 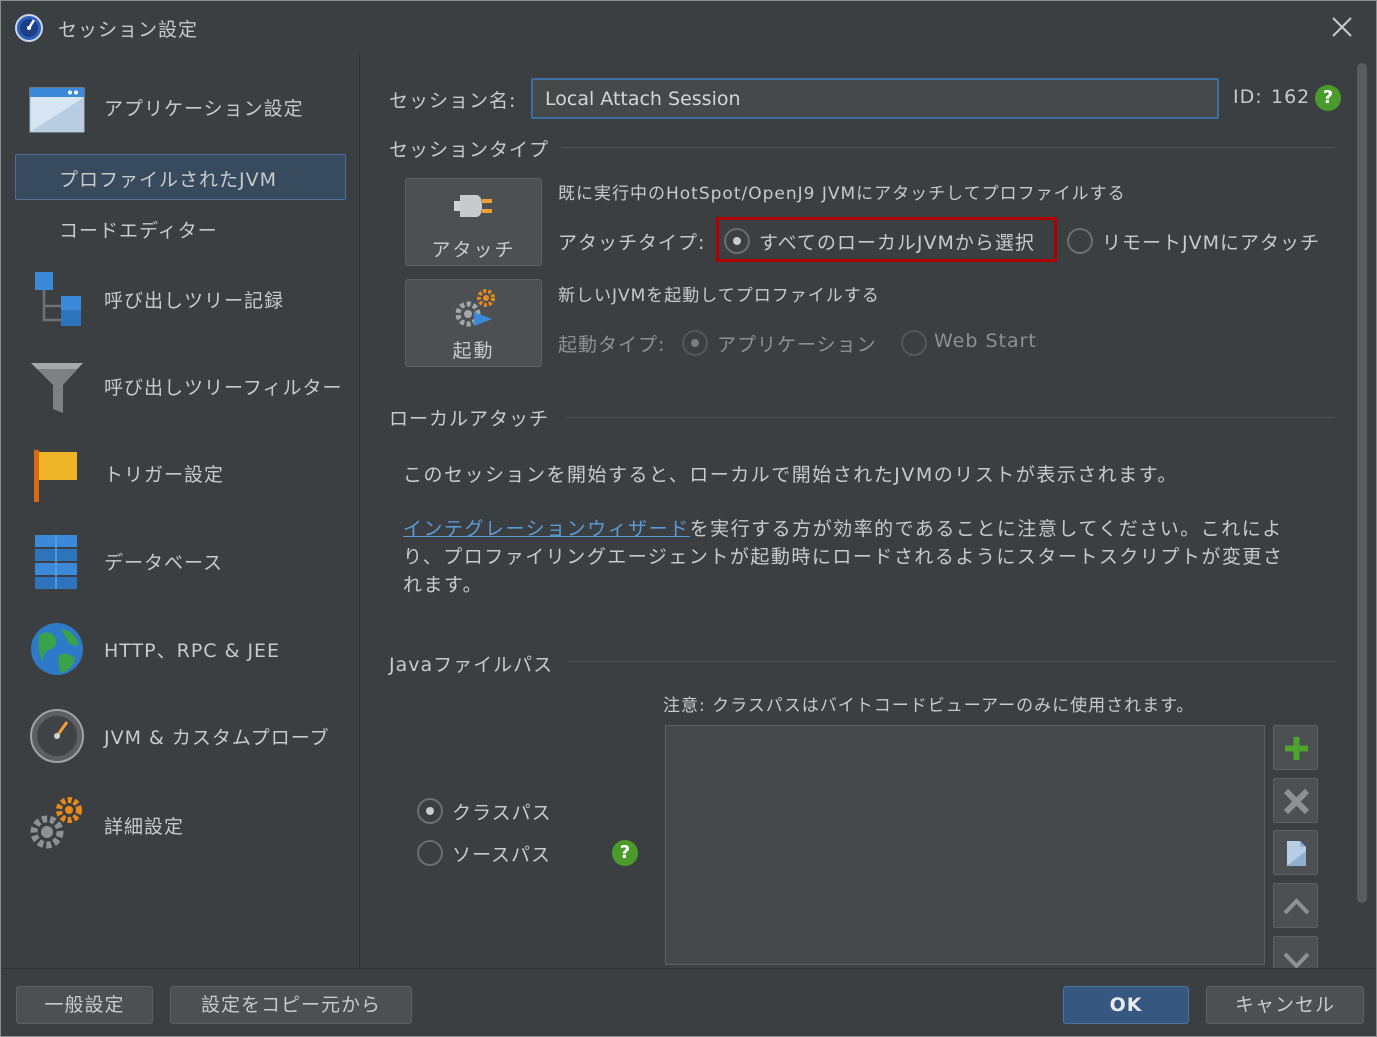 What do you see at coordinates (471, 665) in the screenshot?
I see `section-title-java-file-path: Javaファイルパス` at bounding box center [471, 665].